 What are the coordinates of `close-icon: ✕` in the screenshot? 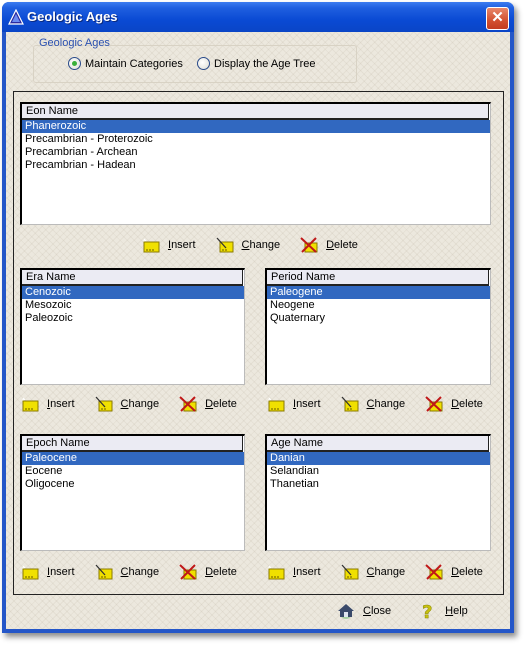 It's located at (497, 17).